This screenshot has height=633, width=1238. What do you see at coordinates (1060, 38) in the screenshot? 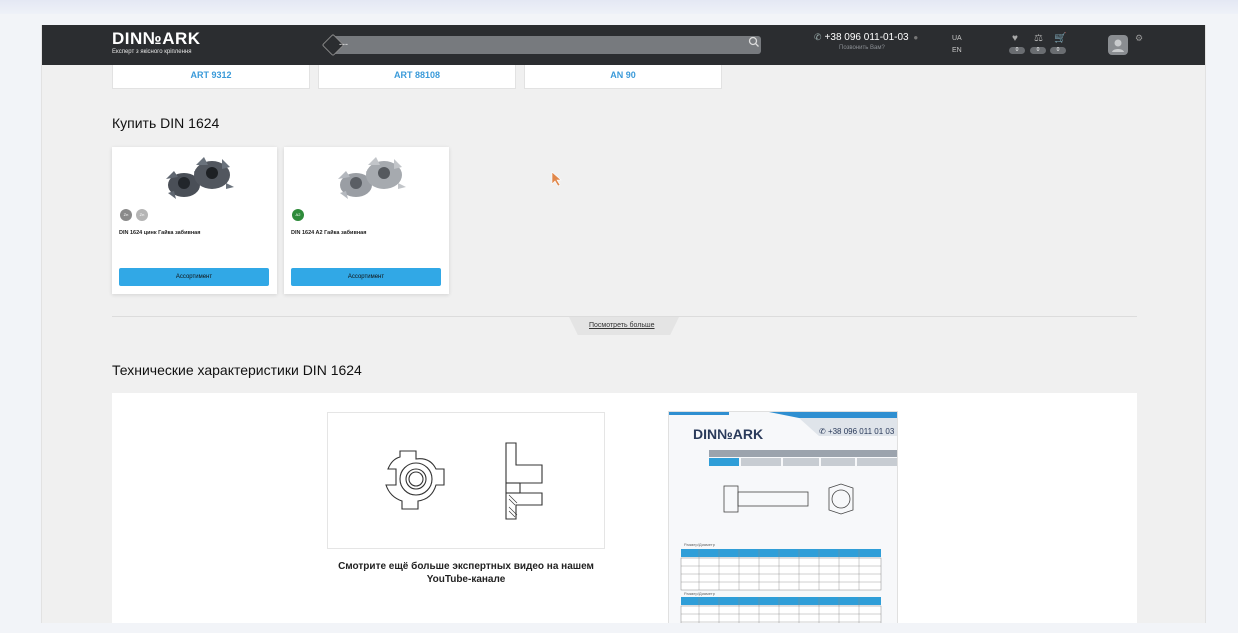
I see `cart-icon: 🛒` at bounding box center [1060, 38].